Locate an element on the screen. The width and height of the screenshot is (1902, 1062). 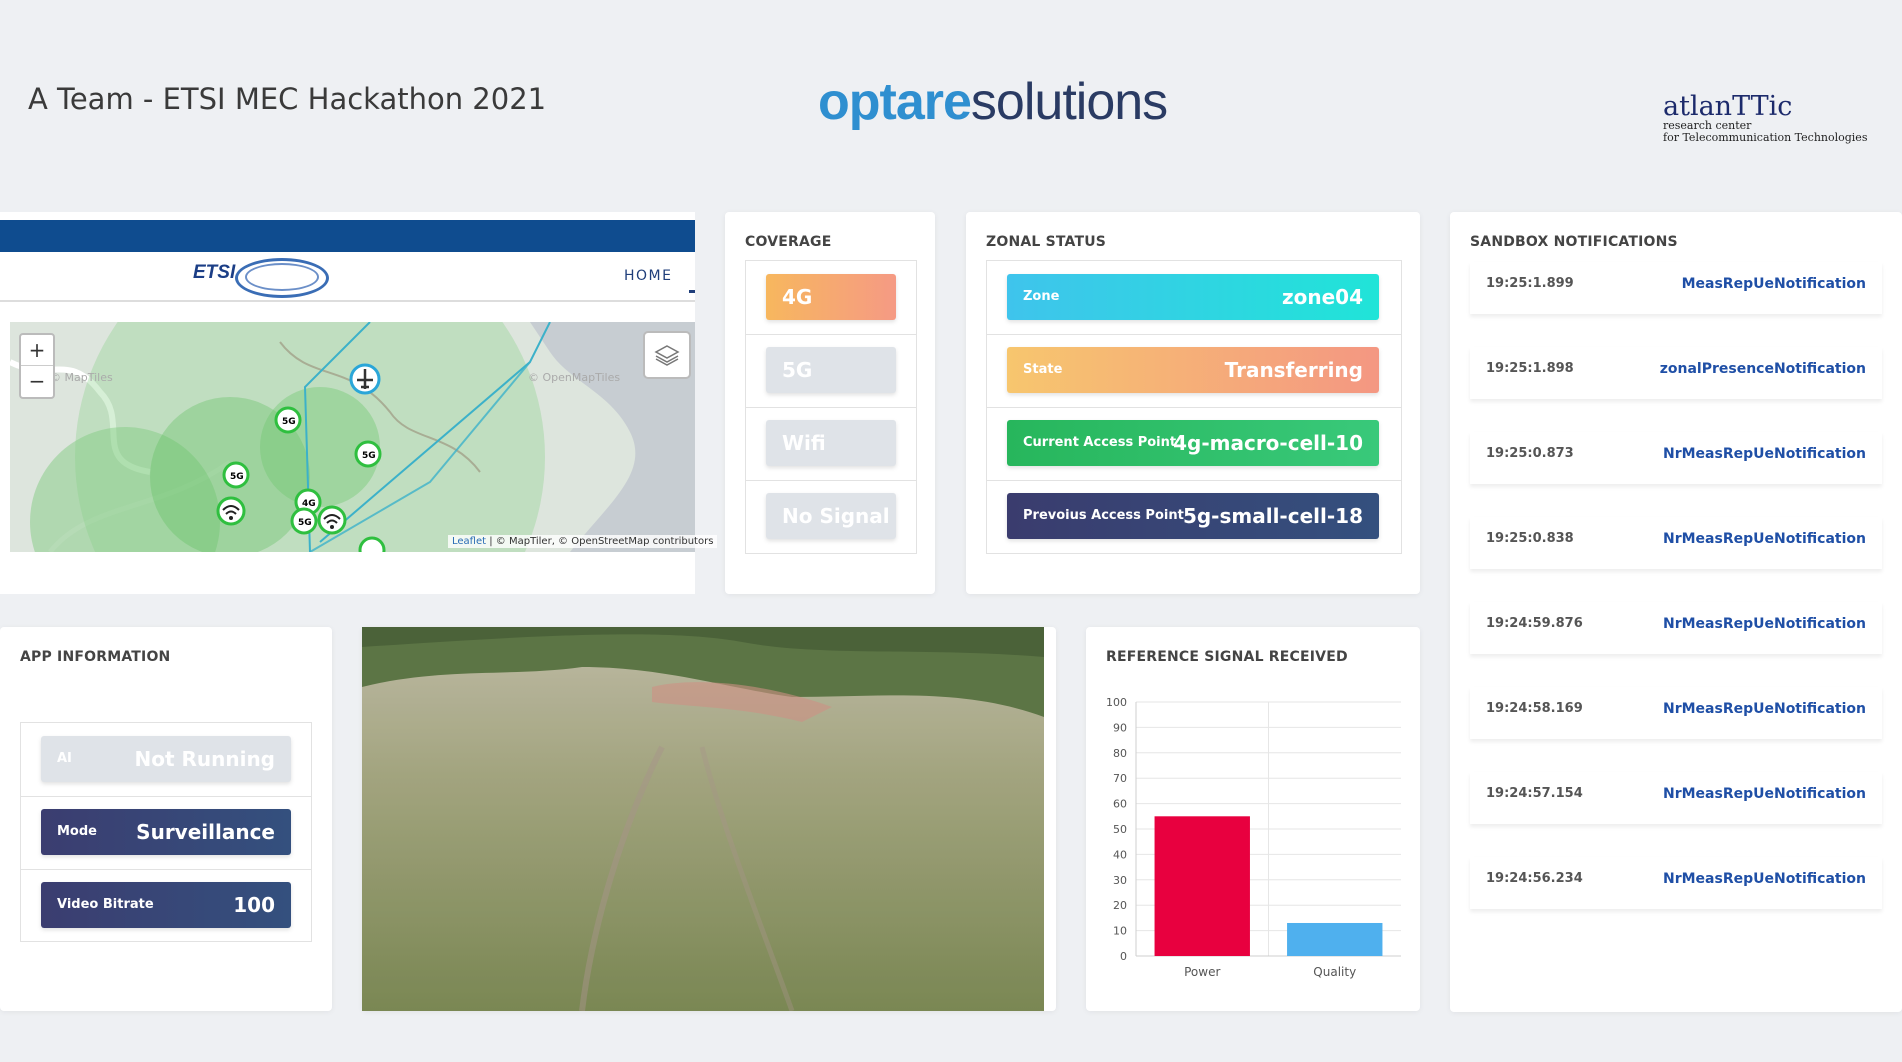
zone-label: Zone is located at coordinates (1041, 296).